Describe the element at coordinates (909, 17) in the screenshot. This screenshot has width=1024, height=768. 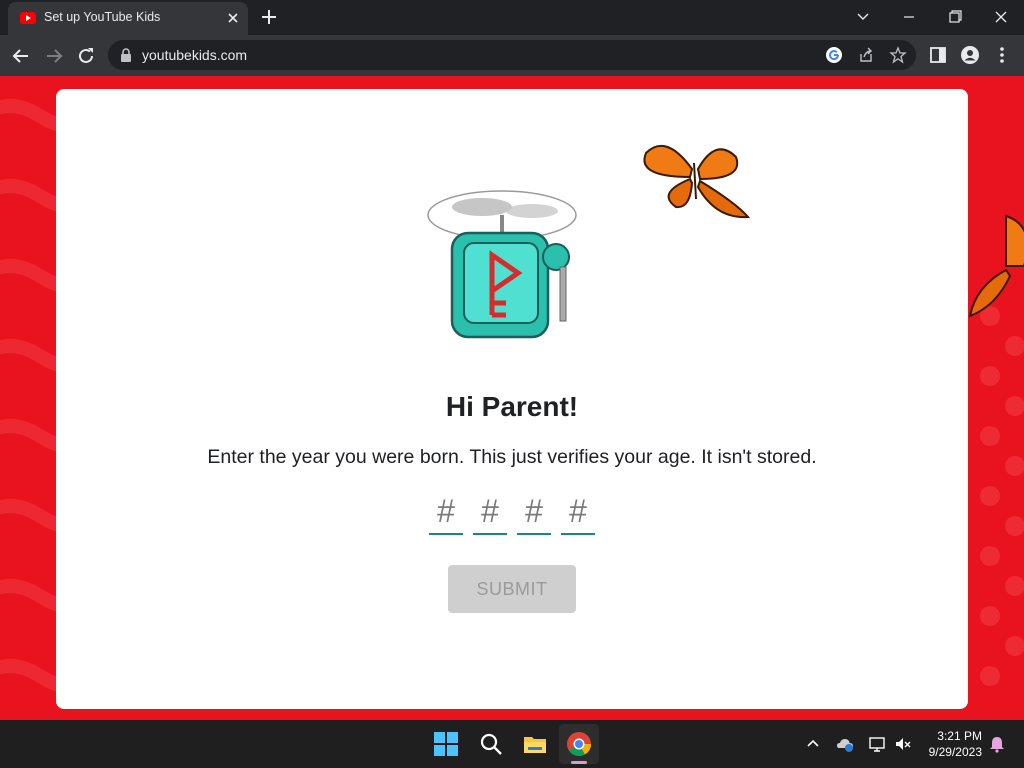
I see `minimize-icon` at that location.